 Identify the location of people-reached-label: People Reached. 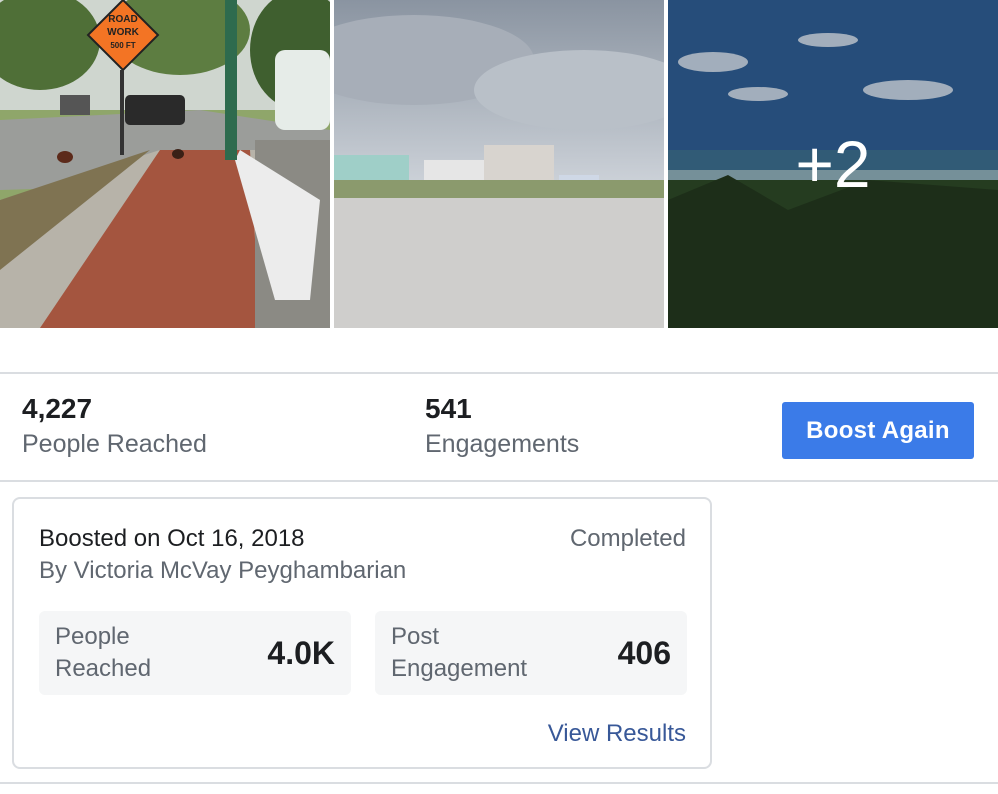
(114, 444).